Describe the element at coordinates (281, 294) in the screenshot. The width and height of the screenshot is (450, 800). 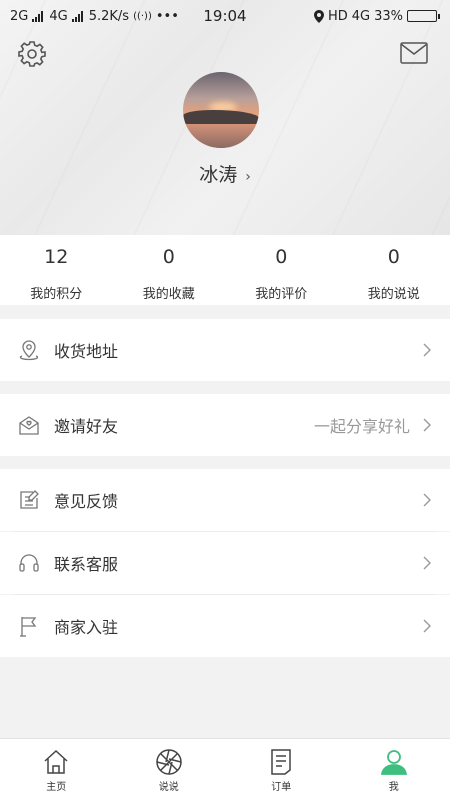
I see `stat-label: 我的评价` at that location.